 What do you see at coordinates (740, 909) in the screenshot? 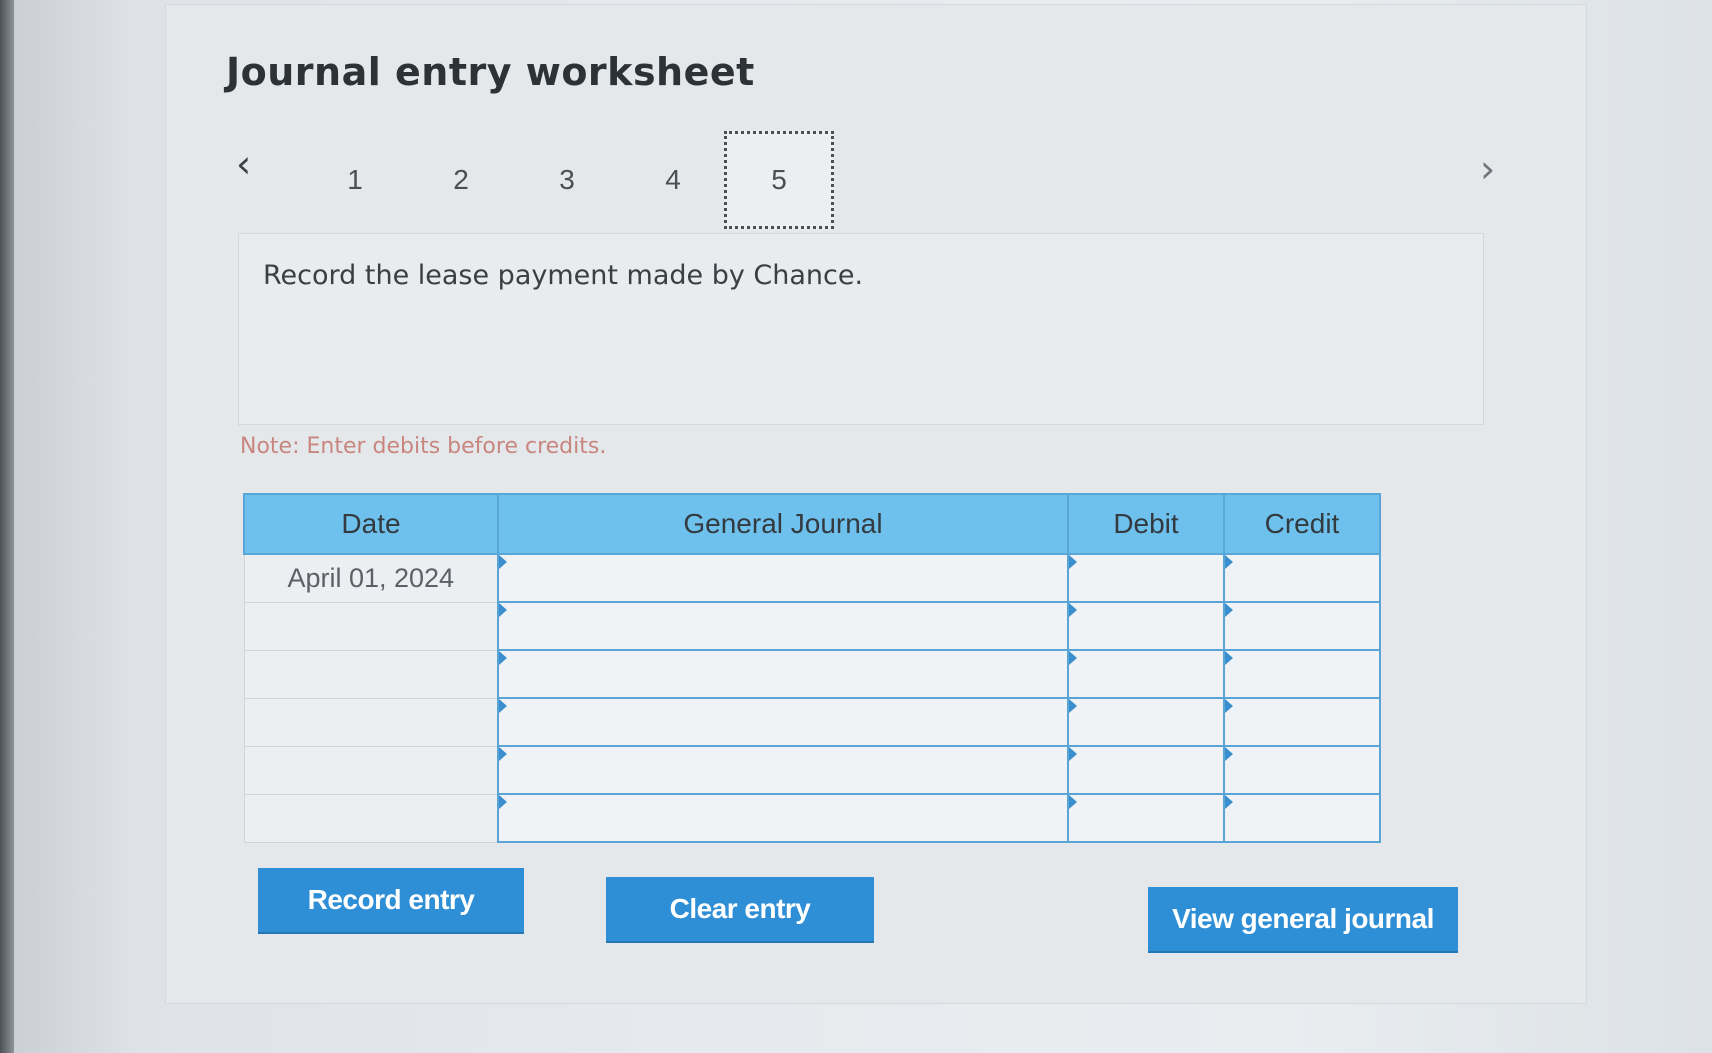
I see `clear-entry-button: Clear entry` at bounding box center [740, 909].